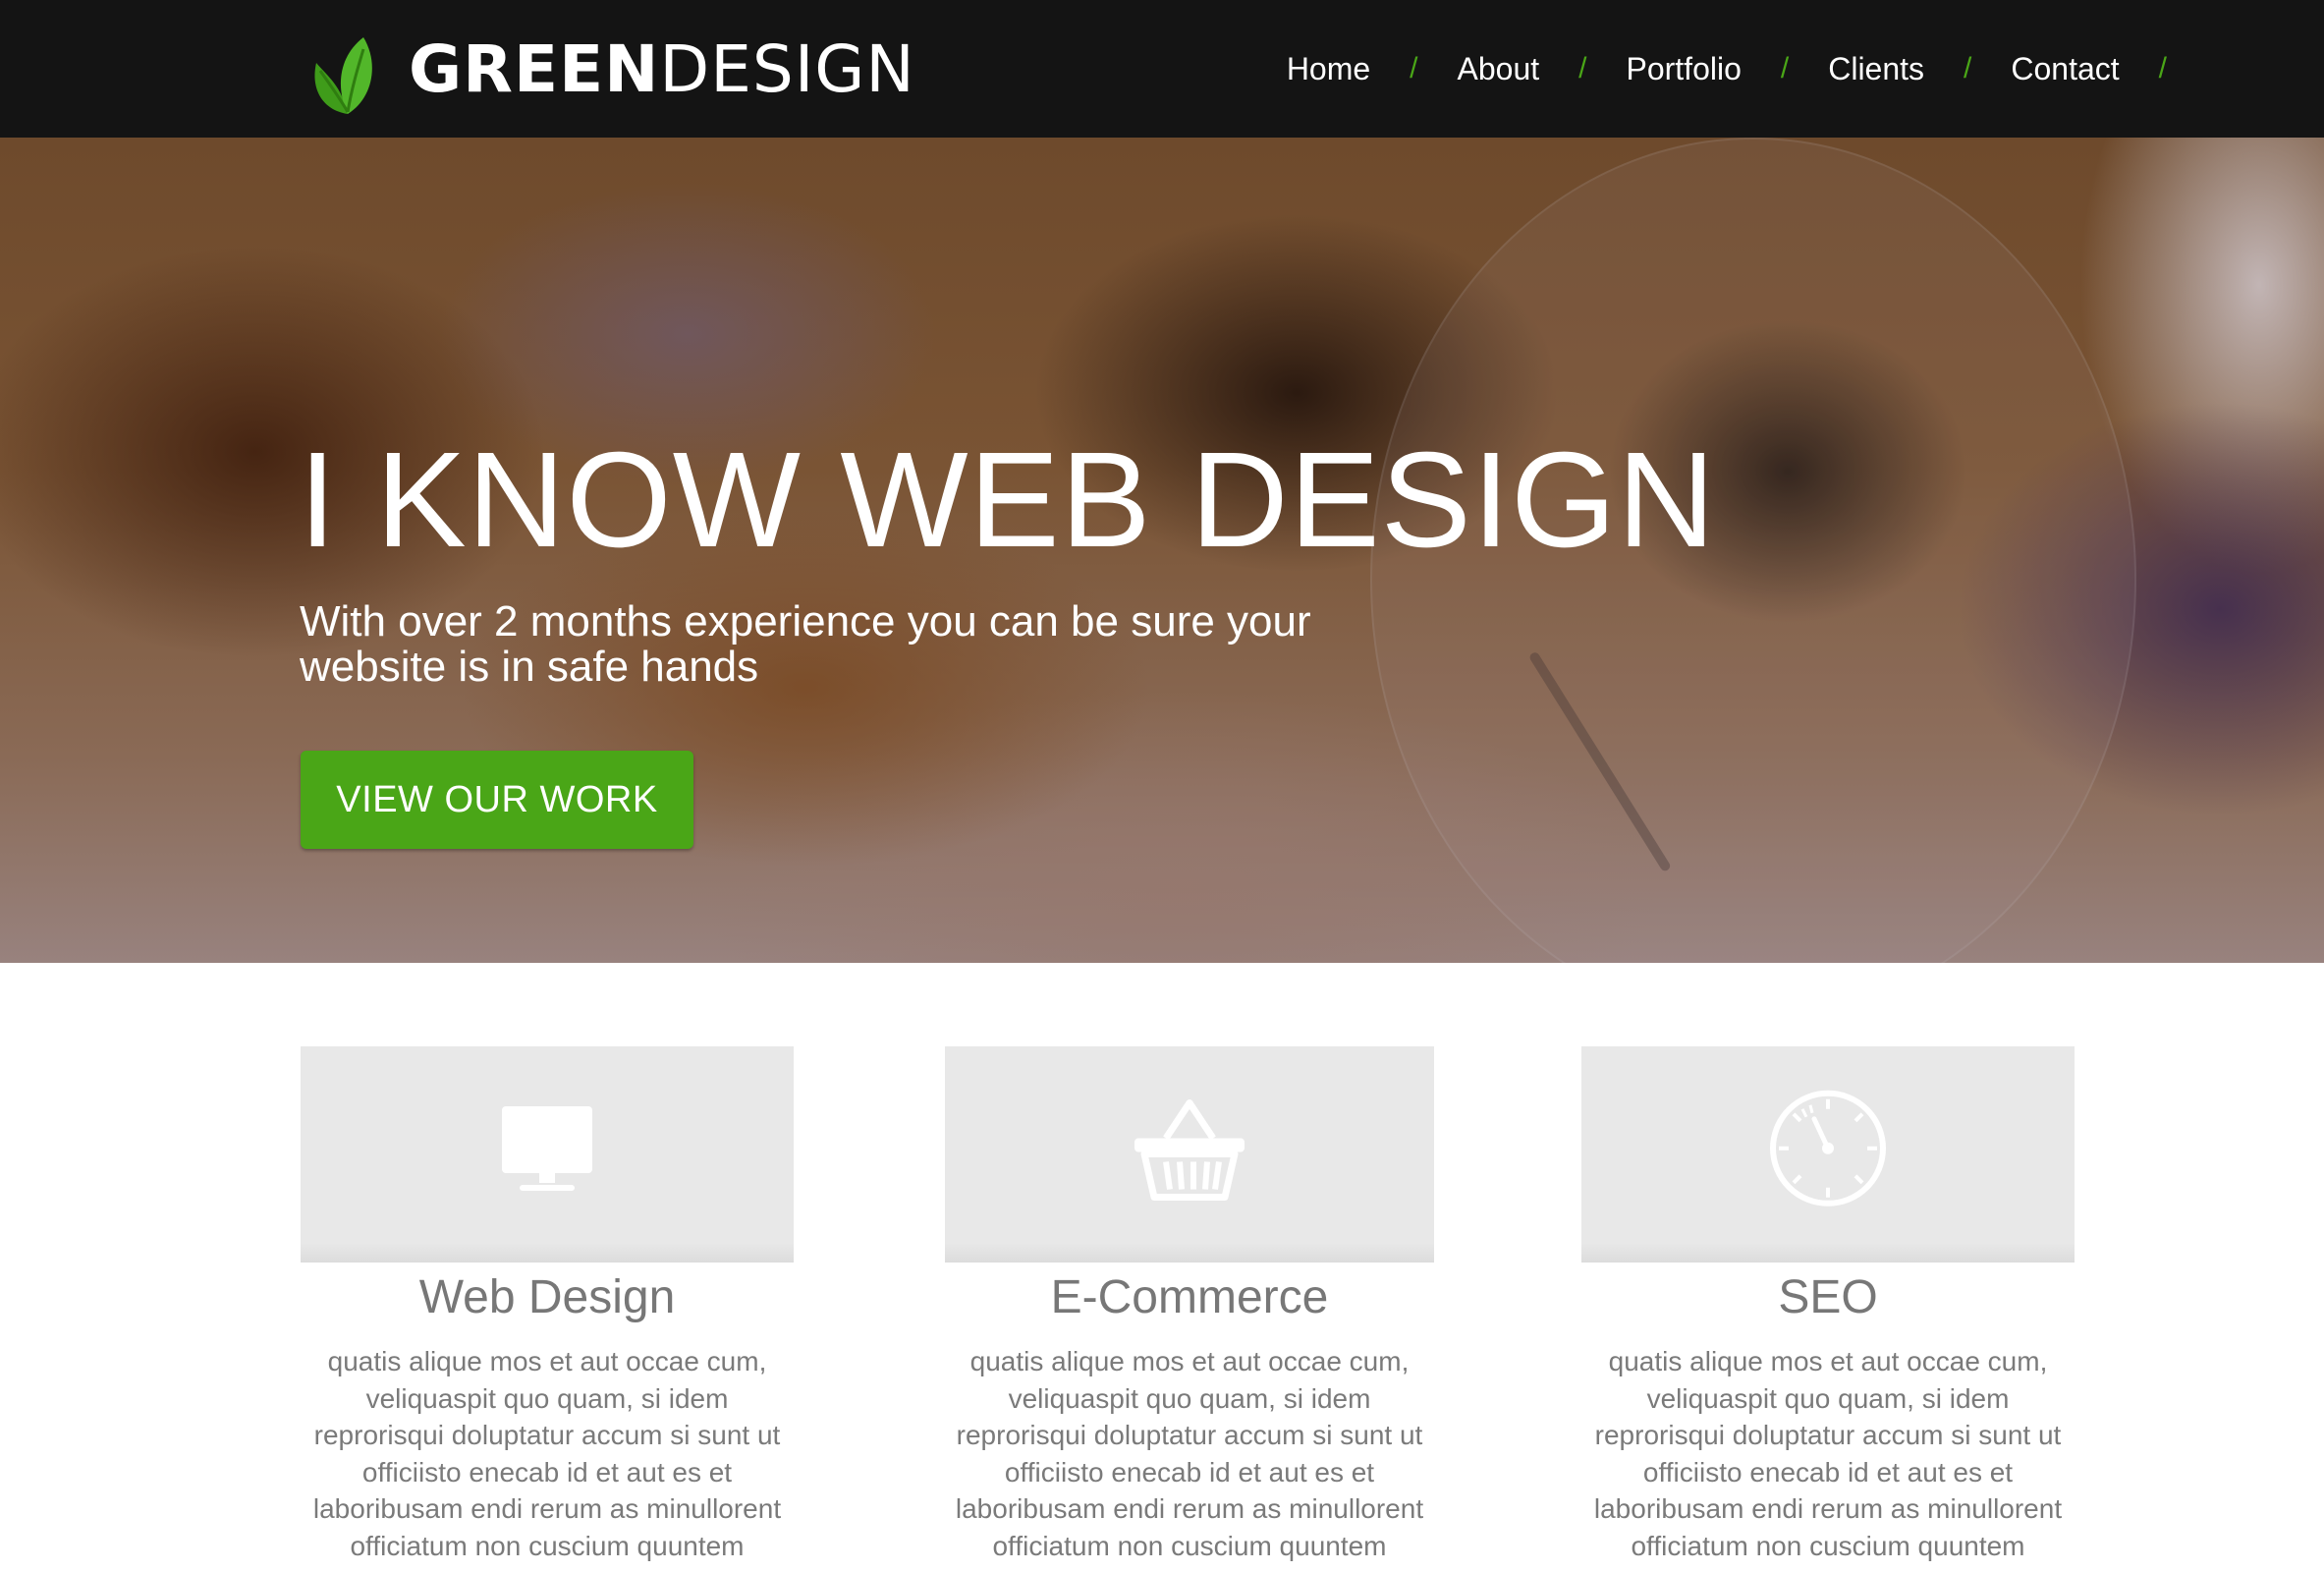  Describe the element at coordinates (787, 68) in the screenshot. I see `logo-text-light: DESIGN` at that location.